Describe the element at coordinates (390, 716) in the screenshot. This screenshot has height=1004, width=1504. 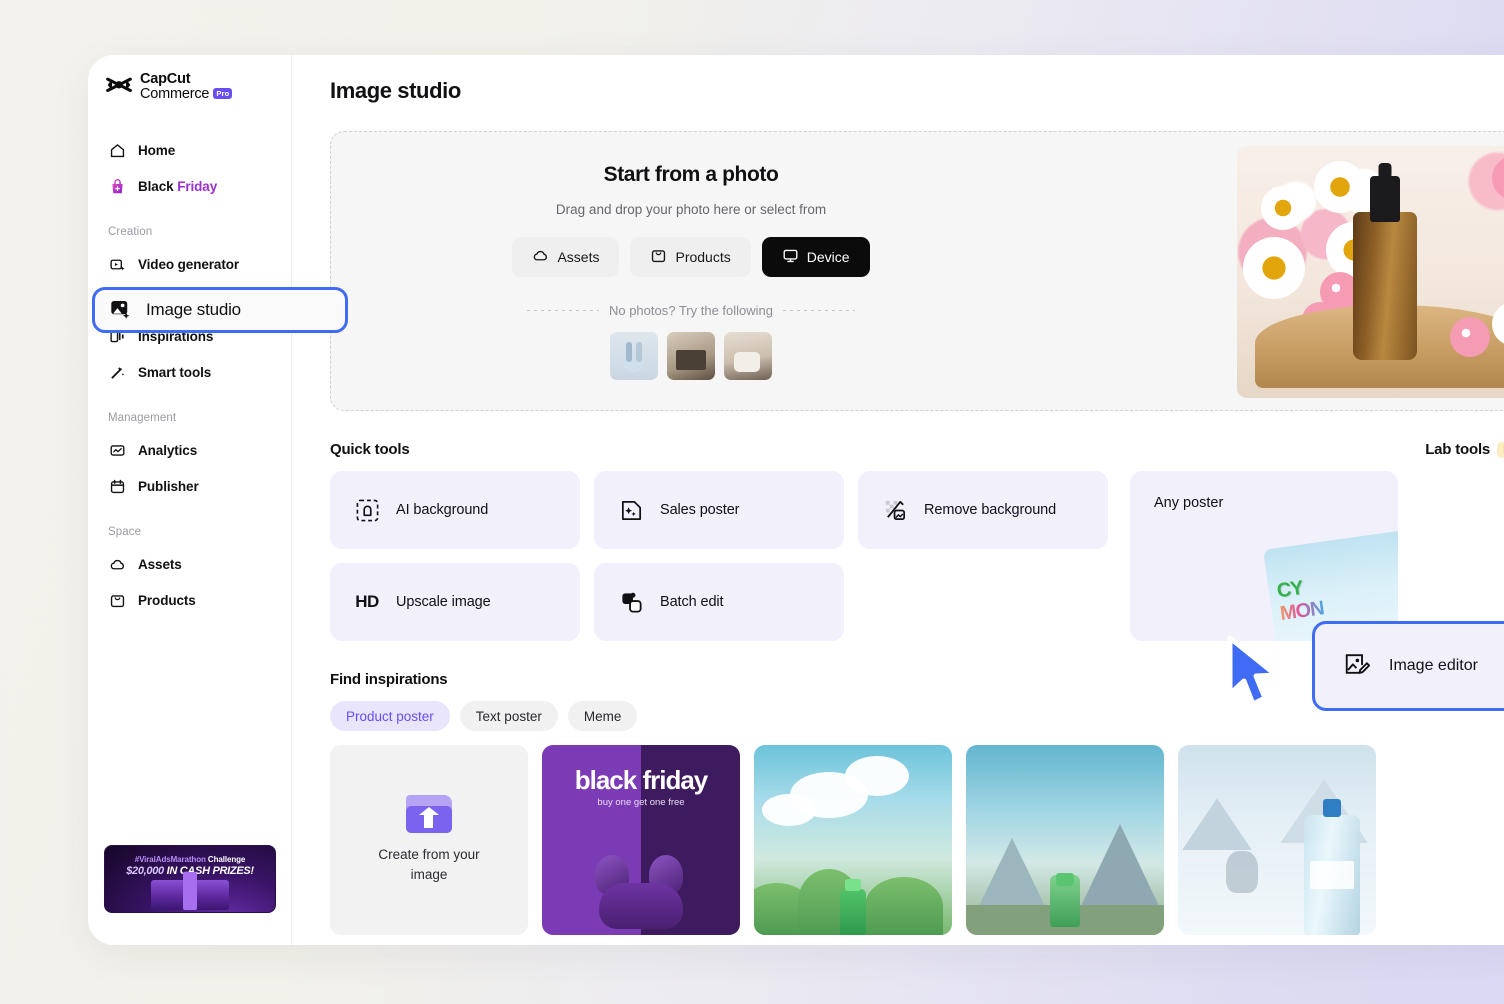
I see `chip-product-poster: Product poster` at that location.